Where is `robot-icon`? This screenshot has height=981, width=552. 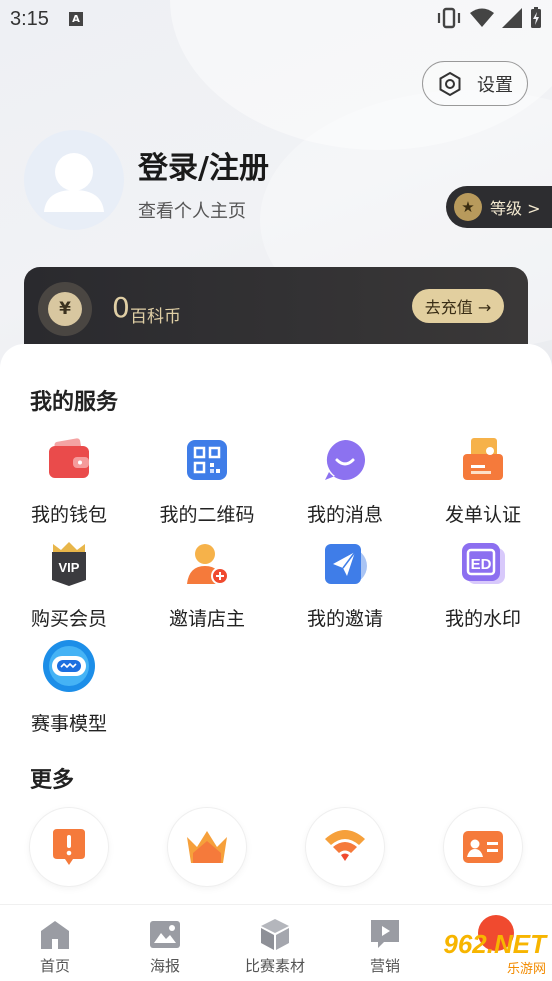 robot-icon is located at coordinates (69, 666).